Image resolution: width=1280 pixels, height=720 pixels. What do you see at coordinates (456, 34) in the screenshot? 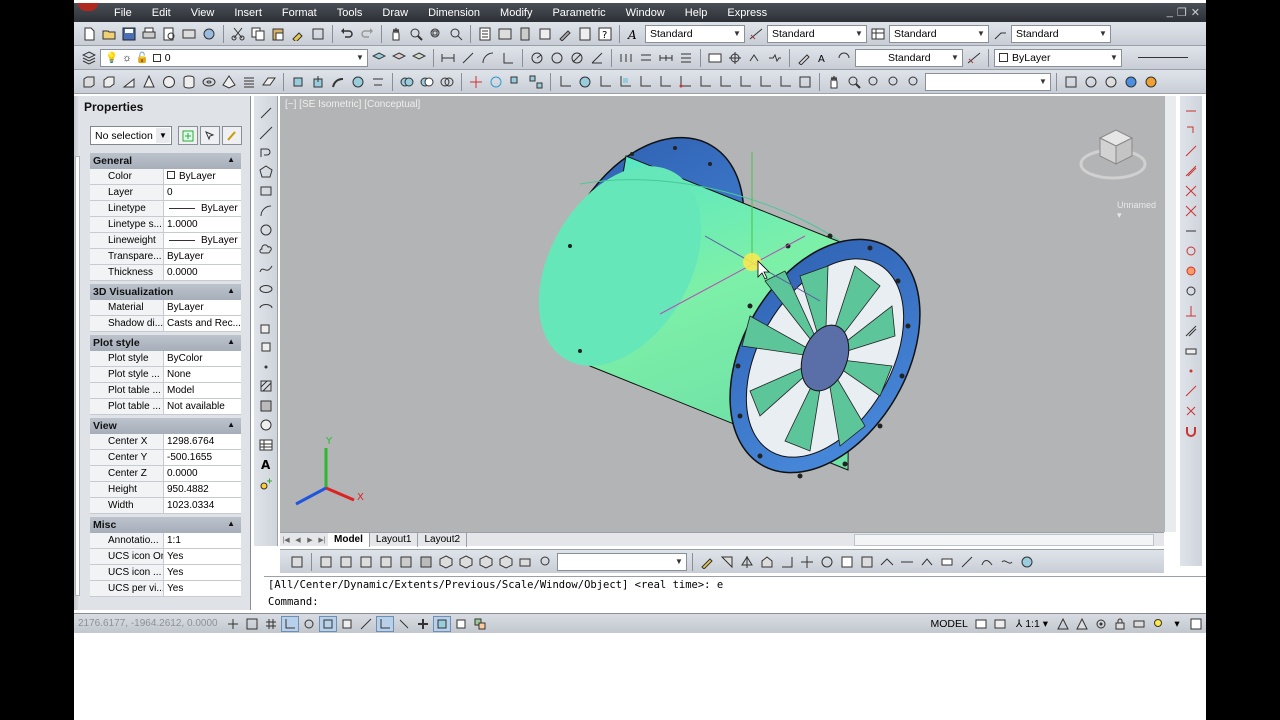
I see `zoom-previous-icon` at bounding box center [456, 34].